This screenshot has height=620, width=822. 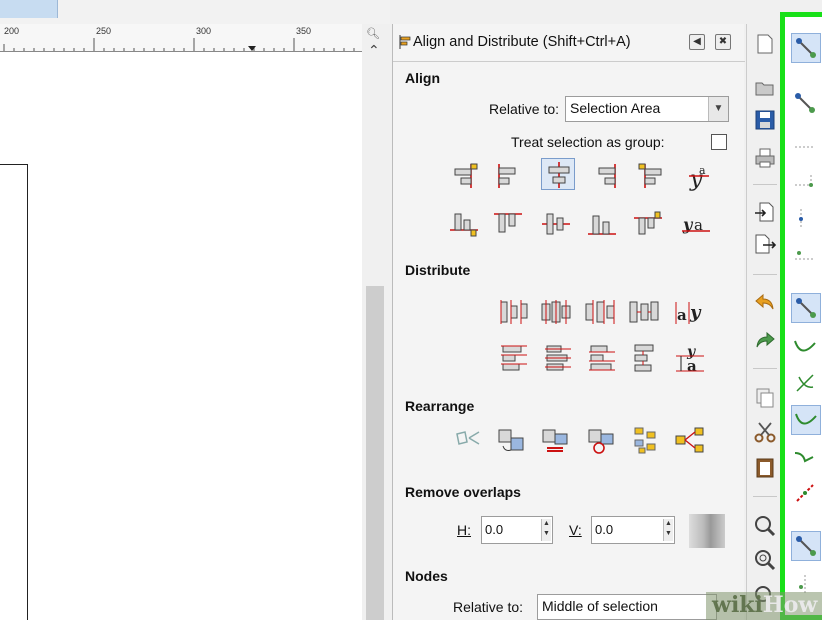 I want to click on align-section-title: Align, so click(x=422, y=78).